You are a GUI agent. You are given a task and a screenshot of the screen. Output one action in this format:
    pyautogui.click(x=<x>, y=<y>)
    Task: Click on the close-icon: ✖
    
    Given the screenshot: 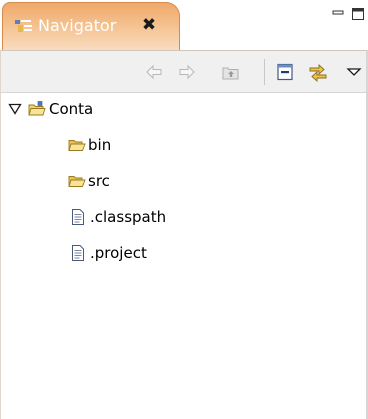 What is the action you would take?
    pyautogui.click(x=149, y=25)
    